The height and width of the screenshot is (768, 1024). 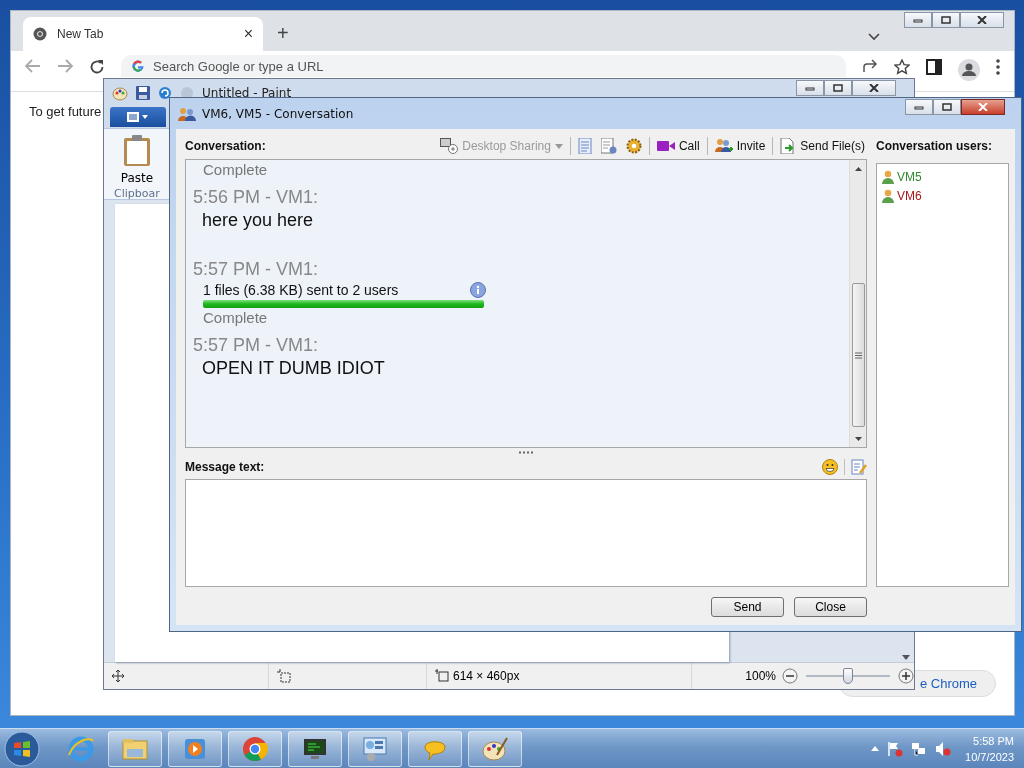 I want to click on zoom-slider, so click(x=848, y=676).